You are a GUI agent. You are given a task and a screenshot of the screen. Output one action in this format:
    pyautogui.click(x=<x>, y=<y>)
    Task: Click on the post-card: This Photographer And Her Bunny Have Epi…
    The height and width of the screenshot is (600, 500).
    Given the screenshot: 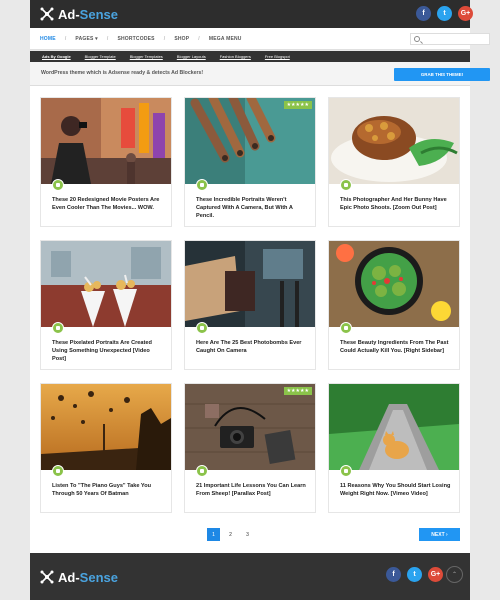 What is the action you would take?
    pyautogui.click(x=394, y=162)
    